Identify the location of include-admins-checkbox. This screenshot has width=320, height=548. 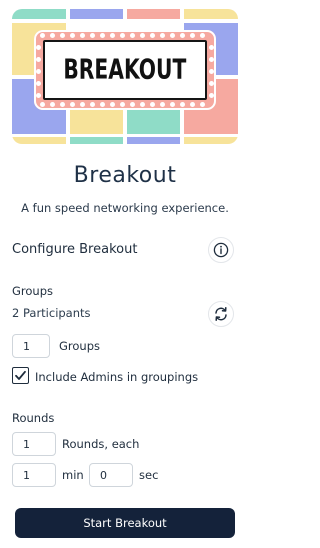
(20, 375).